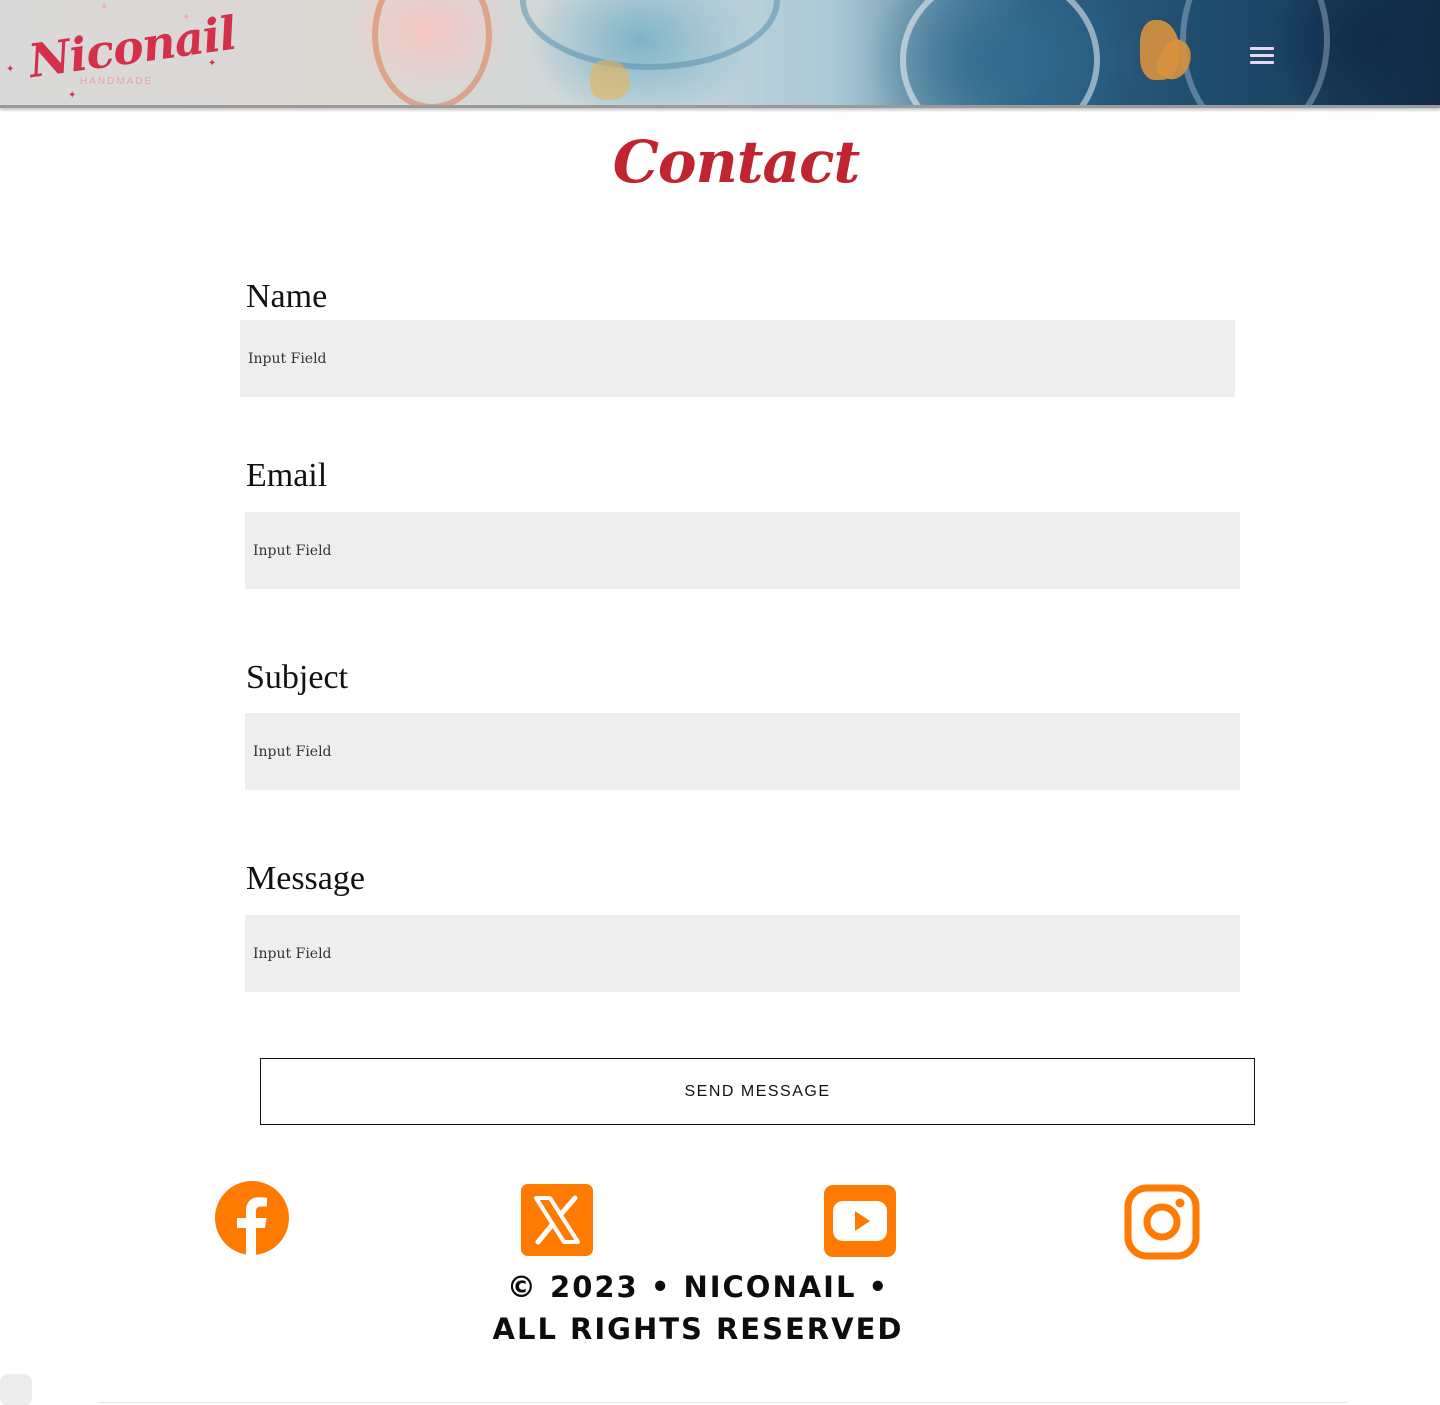  I want to click on header-art-splash, so click(610, 80).